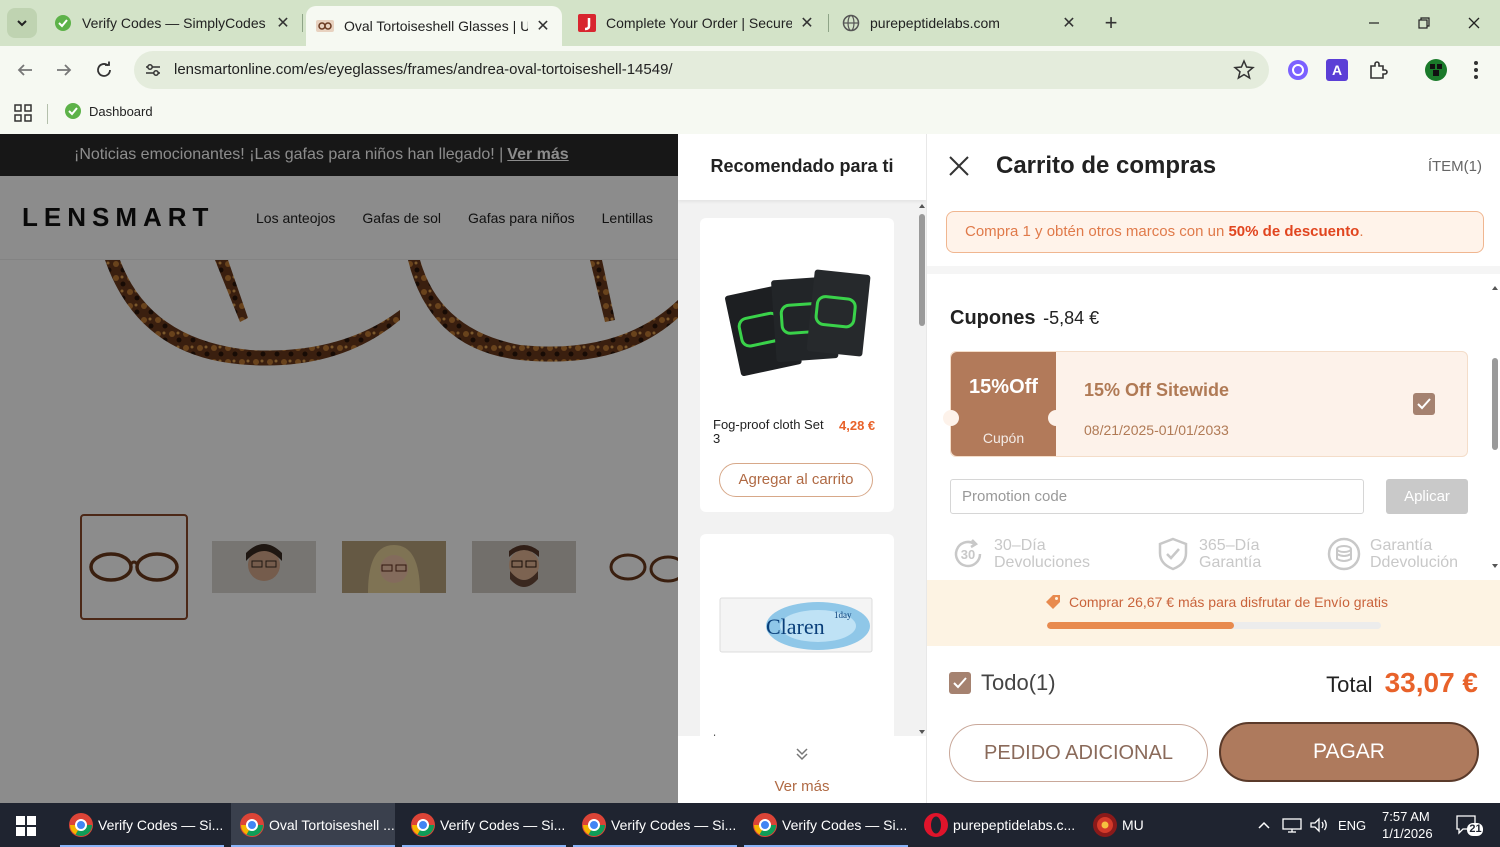  I want to click on apps-grid-icon, so click(23, 113).